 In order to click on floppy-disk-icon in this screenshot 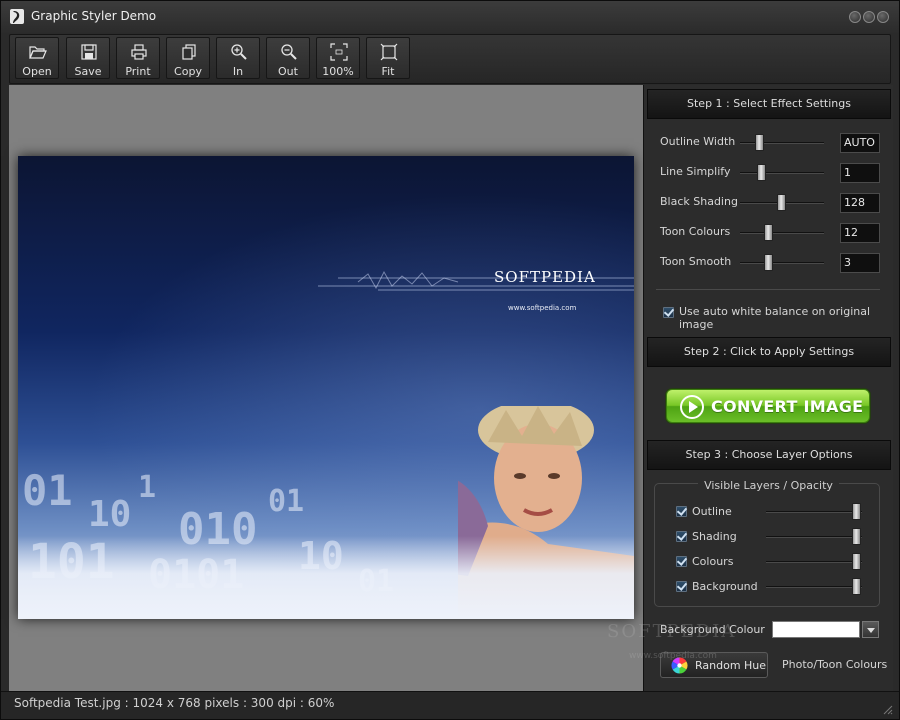, I will do `click(89, 52)`.